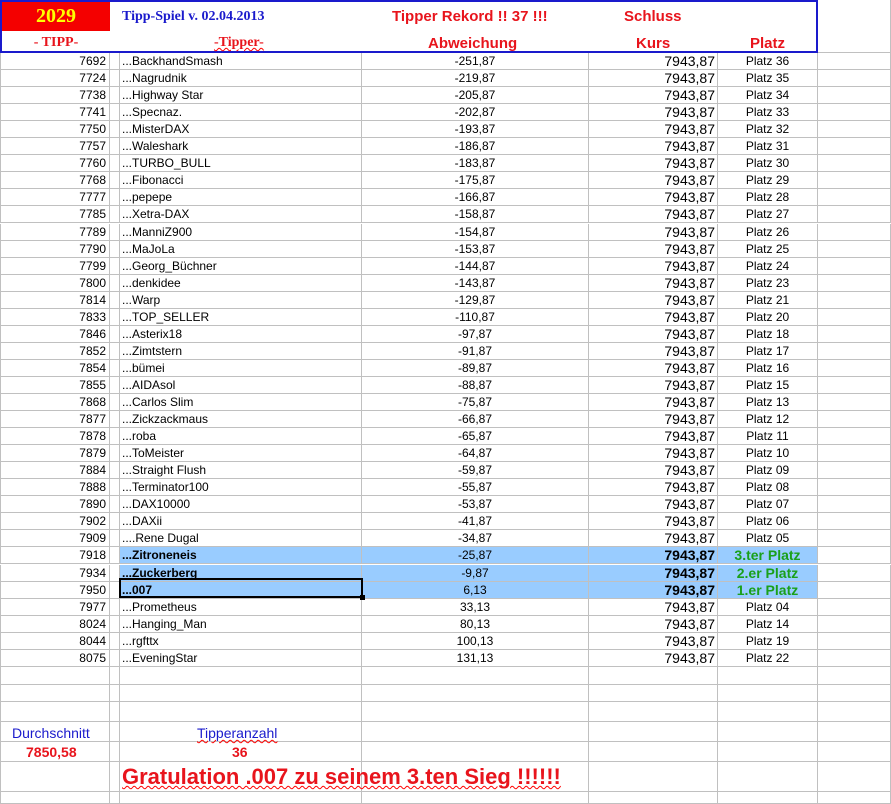 Image resolution: width=891 pixels, height=804 pixels. Describe the element at coordinates (55, 623) in the screenshot. I see `tipp-cell: 8024` at that location.